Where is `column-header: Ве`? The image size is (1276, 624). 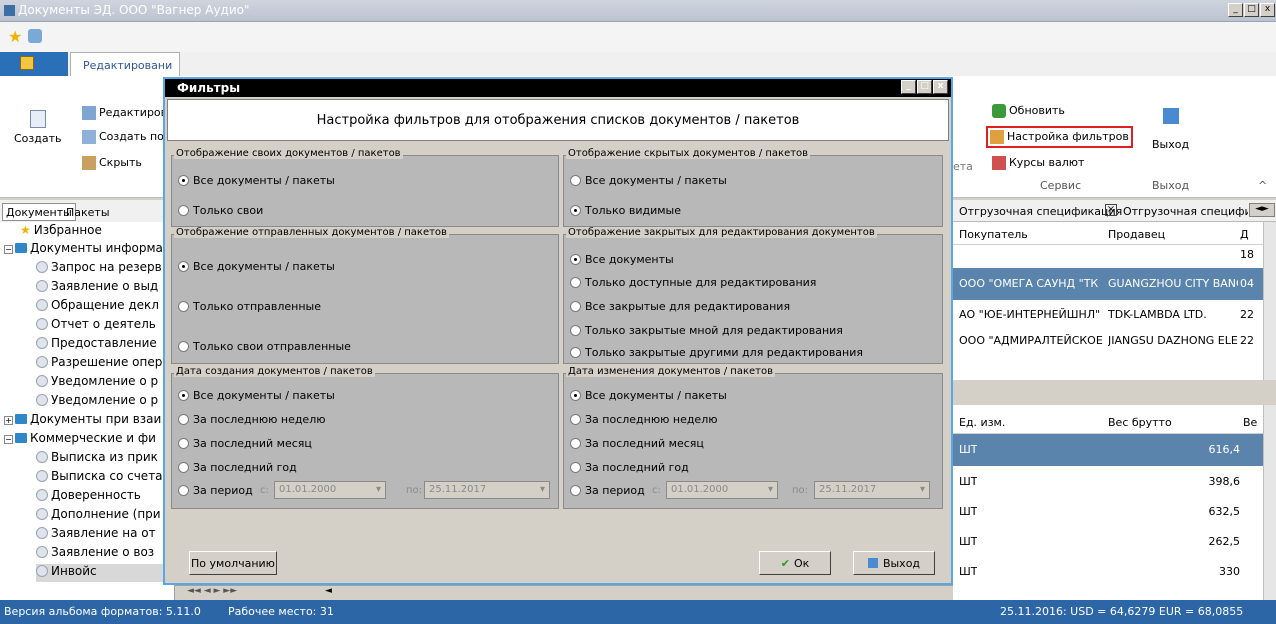 column-header: Ве is located at coordinates (1250, 422).